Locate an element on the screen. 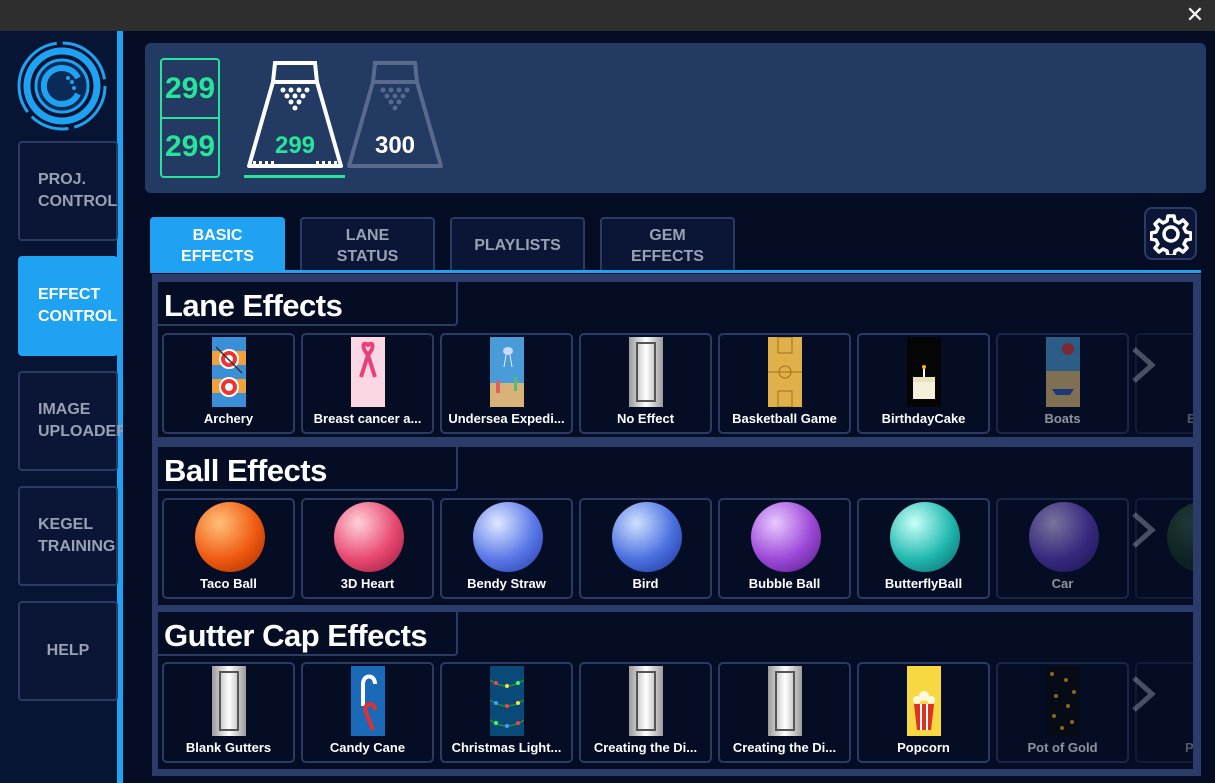 This screenshot has height=783, width=1215. effect-card-label: Bubble Ball is located at coordinates (784, 583).